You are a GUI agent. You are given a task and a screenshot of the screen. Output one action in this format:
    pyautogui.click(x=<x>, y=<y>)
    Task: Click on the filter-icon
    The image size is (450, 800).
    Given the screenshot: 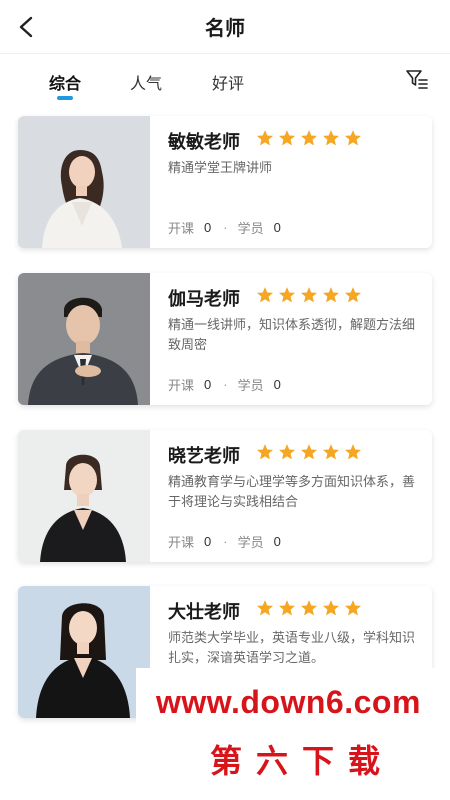 What is the action you would take?
    pyautogui.click(x=417, y=79)
    